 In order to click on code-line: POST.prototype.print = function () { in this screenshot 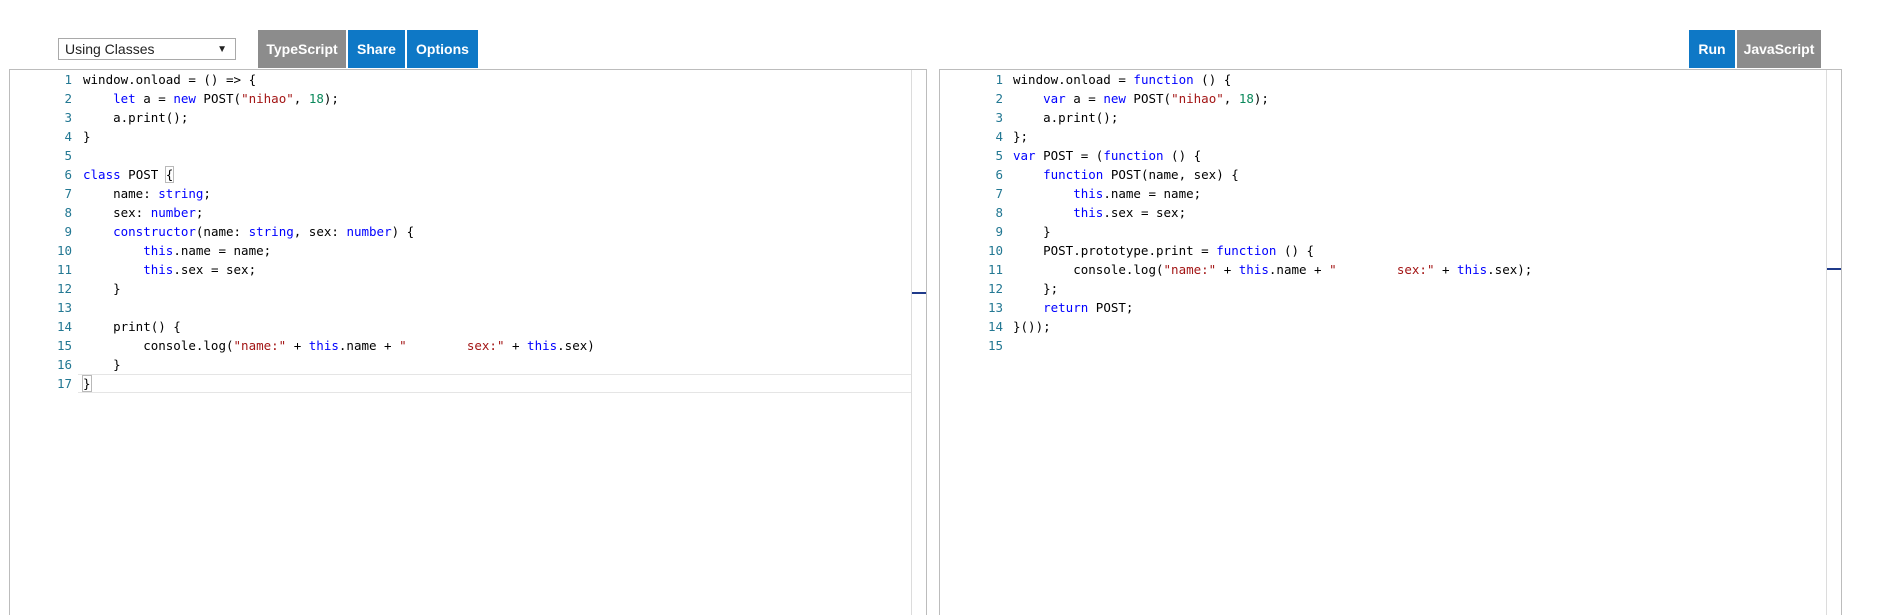, I will do `click(1164, 250)`.